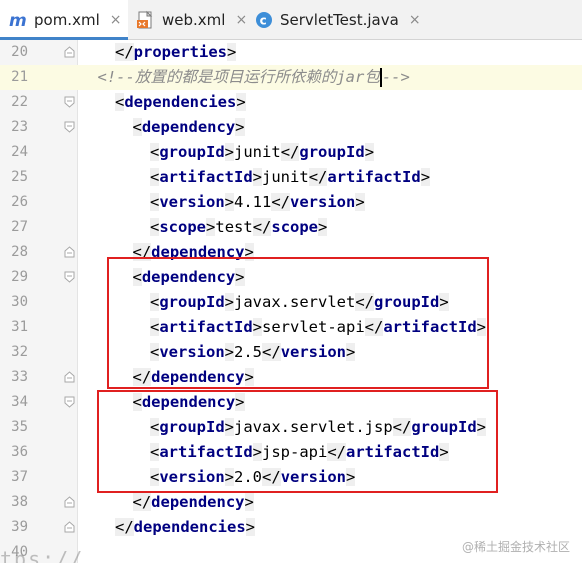 This screenshot has height=563, width=582. Describe the element at coordinates (19, 152) in the screenshot. I see `line-number: 24` at that location.